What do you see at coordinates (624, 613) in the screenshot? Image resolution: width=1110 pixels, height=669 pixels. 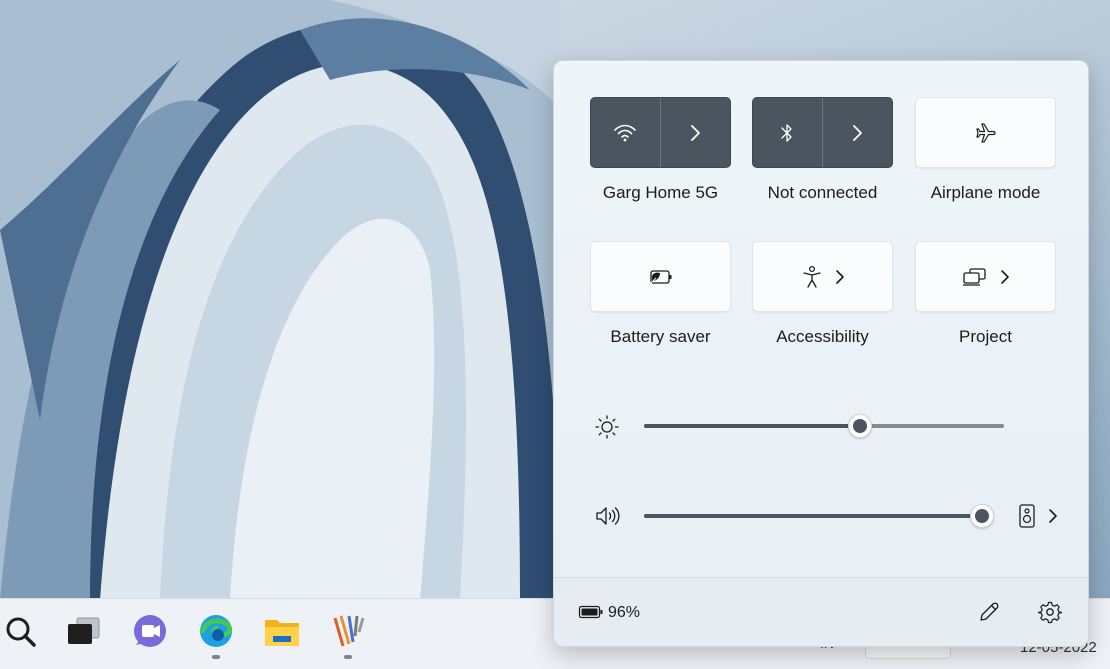 I see `battery-percentage: 96%` at bounding box center [624, 613].